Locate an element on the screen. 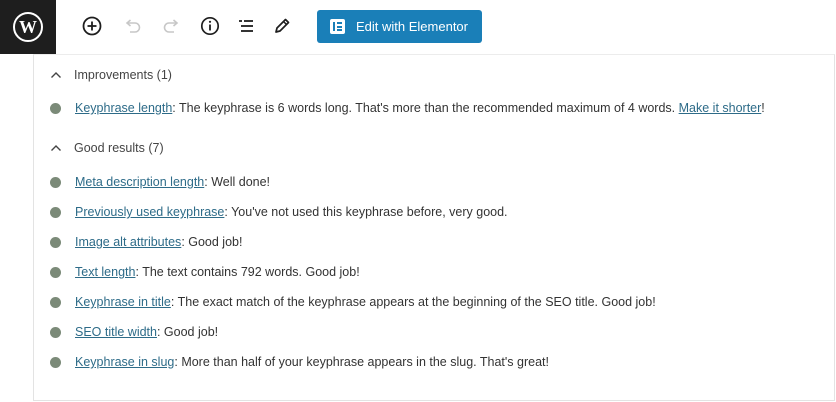  redo-icon is located at coordinates (172, 26).